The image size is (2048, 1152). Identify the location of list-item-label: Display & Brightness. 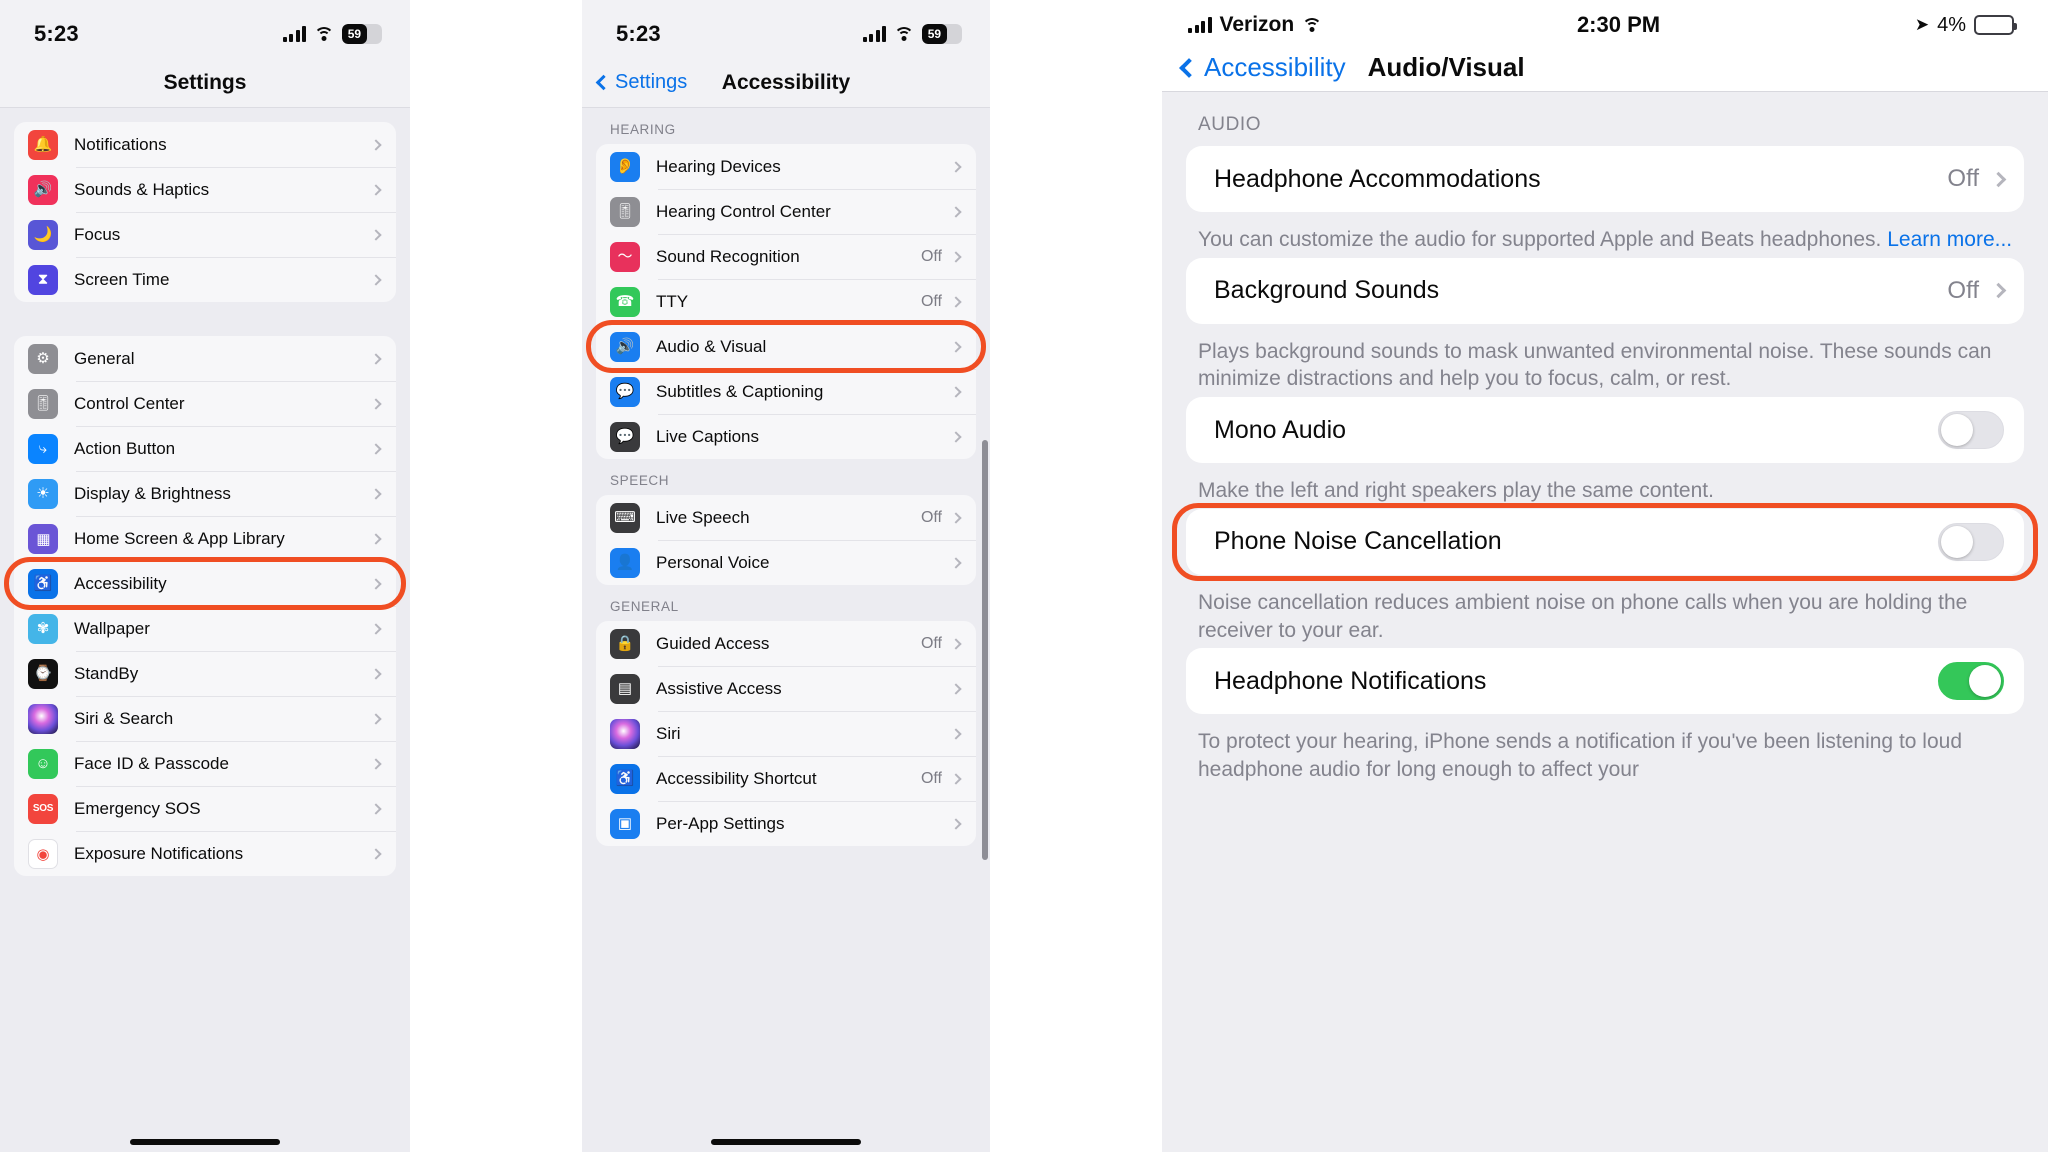
(152, 493).